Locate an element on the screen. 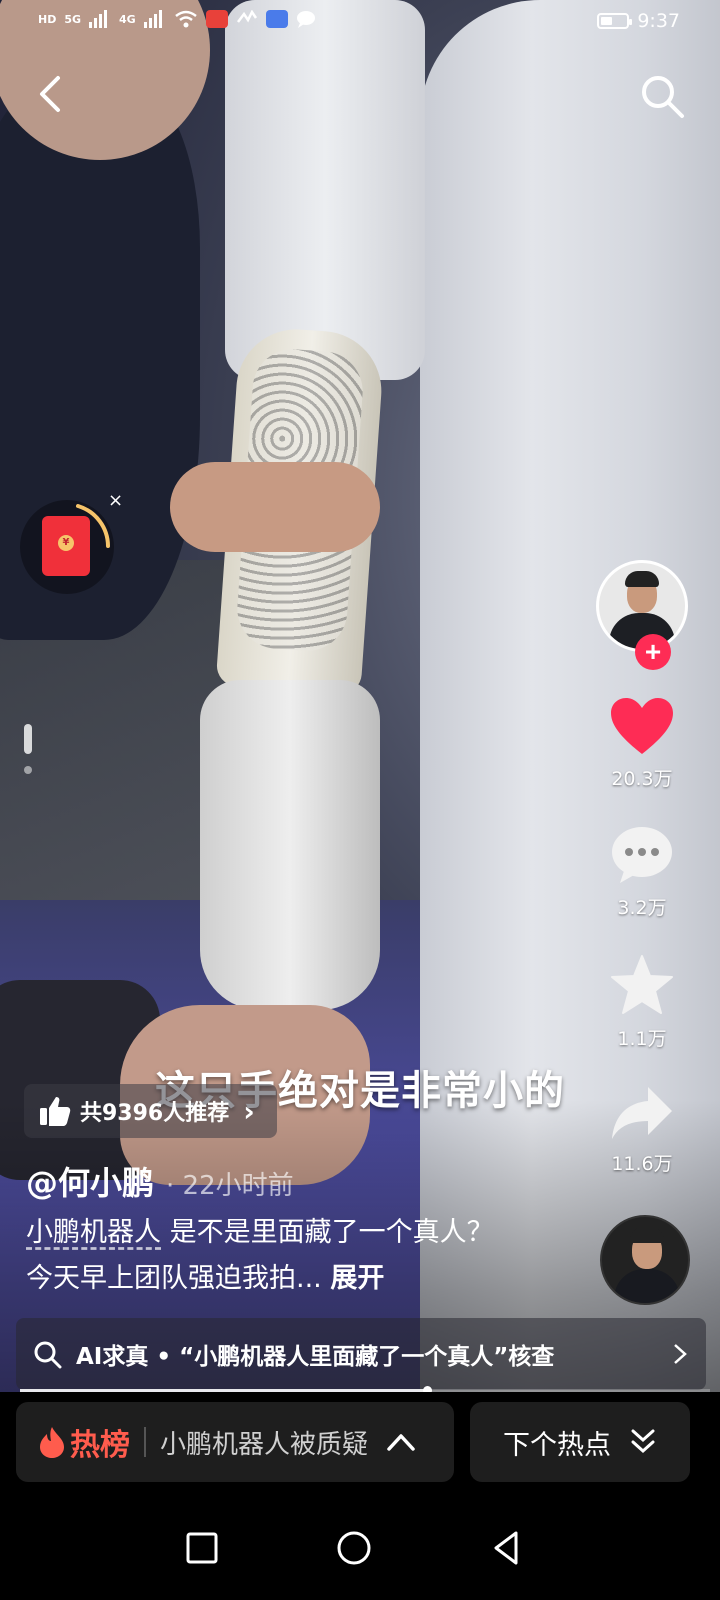  comment-action: 3.2万 is located at coordinates (642, 872).